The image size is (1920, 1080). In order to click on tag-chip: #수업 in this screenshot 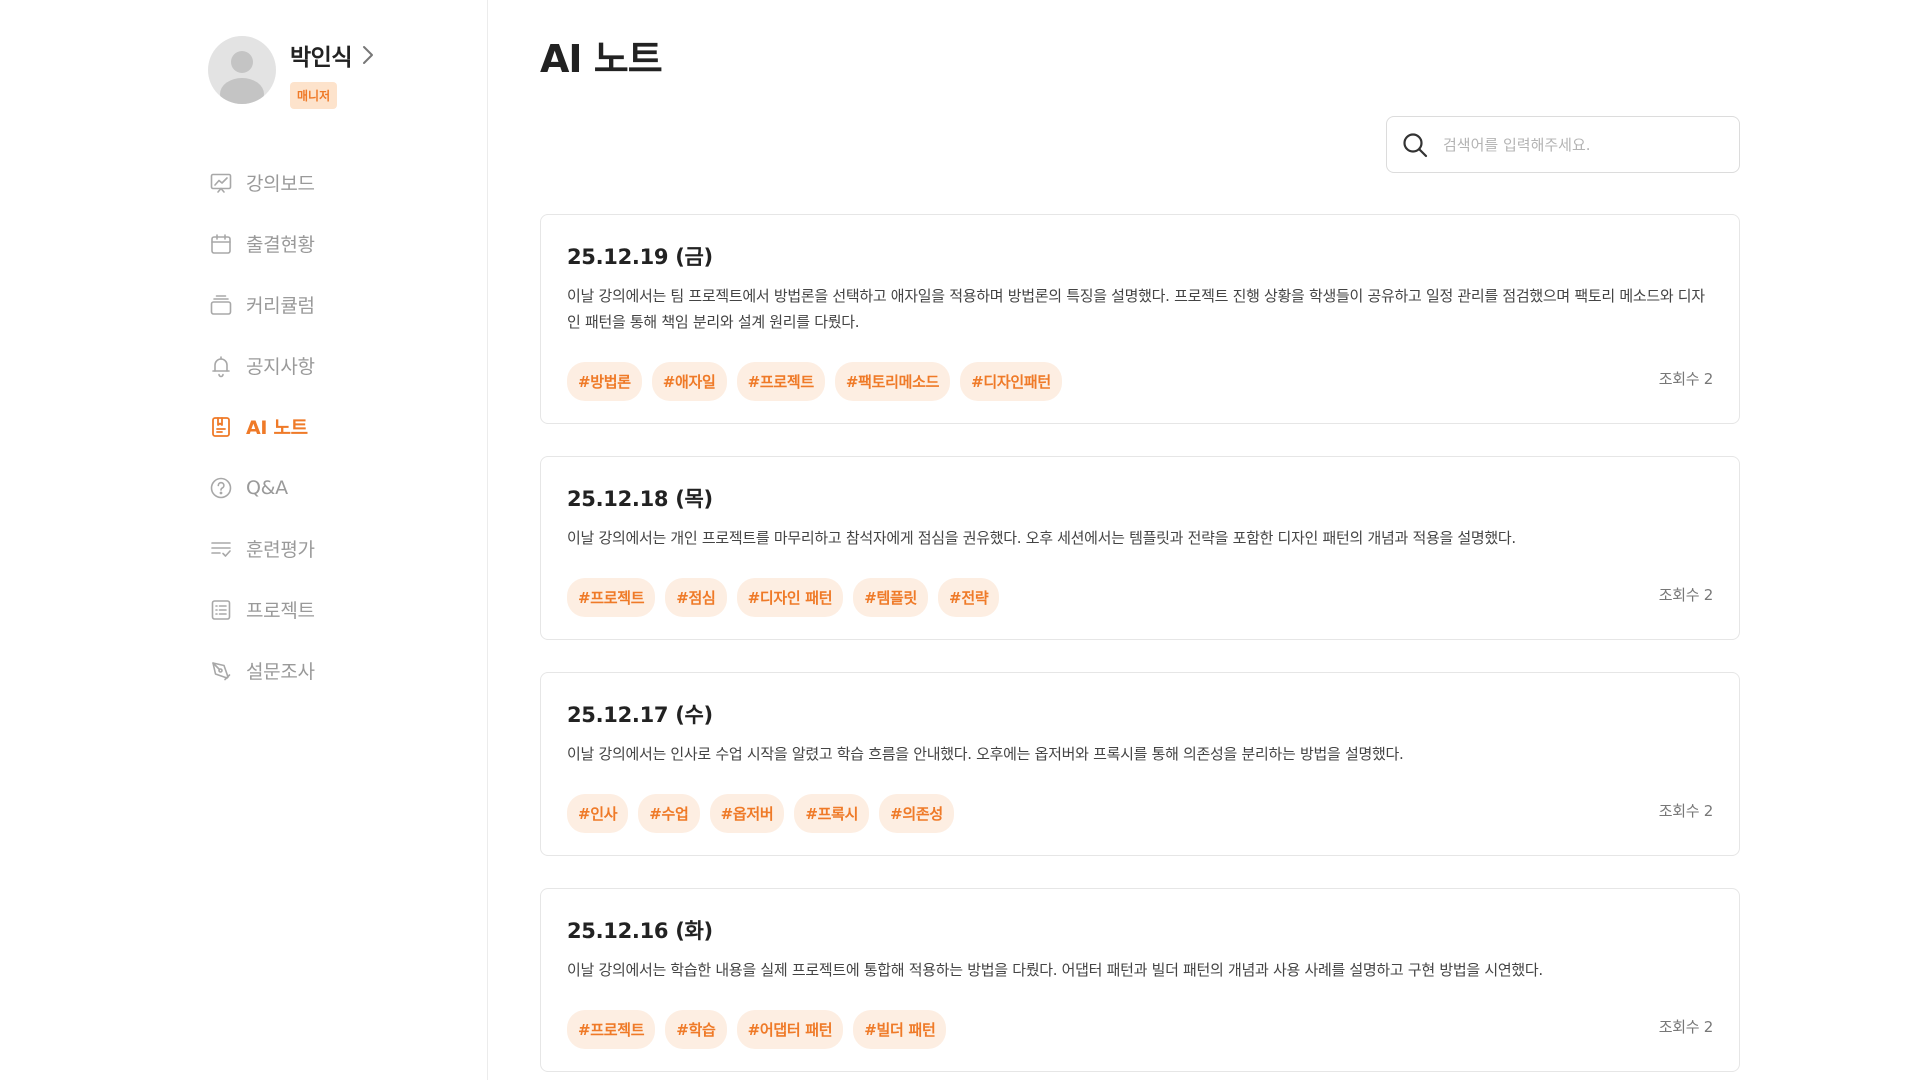, I will do `click(669, 813)`.